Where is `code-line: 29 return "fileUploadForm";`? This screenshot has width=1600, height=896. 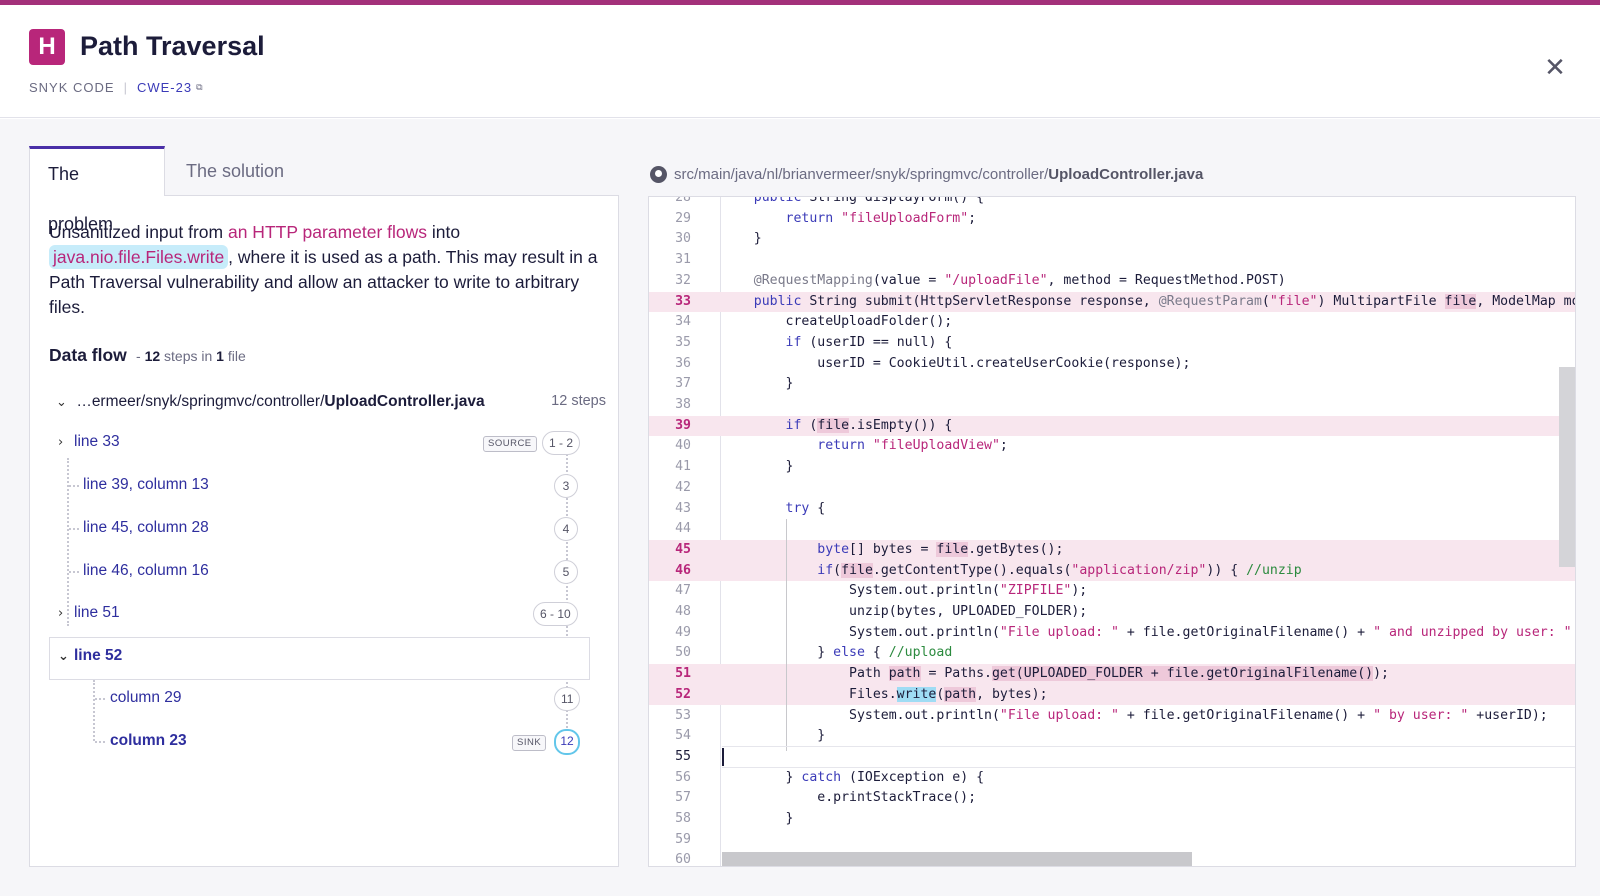
code-line: 29 return "fileUploadForm"; is located at coordinates (826, 218).